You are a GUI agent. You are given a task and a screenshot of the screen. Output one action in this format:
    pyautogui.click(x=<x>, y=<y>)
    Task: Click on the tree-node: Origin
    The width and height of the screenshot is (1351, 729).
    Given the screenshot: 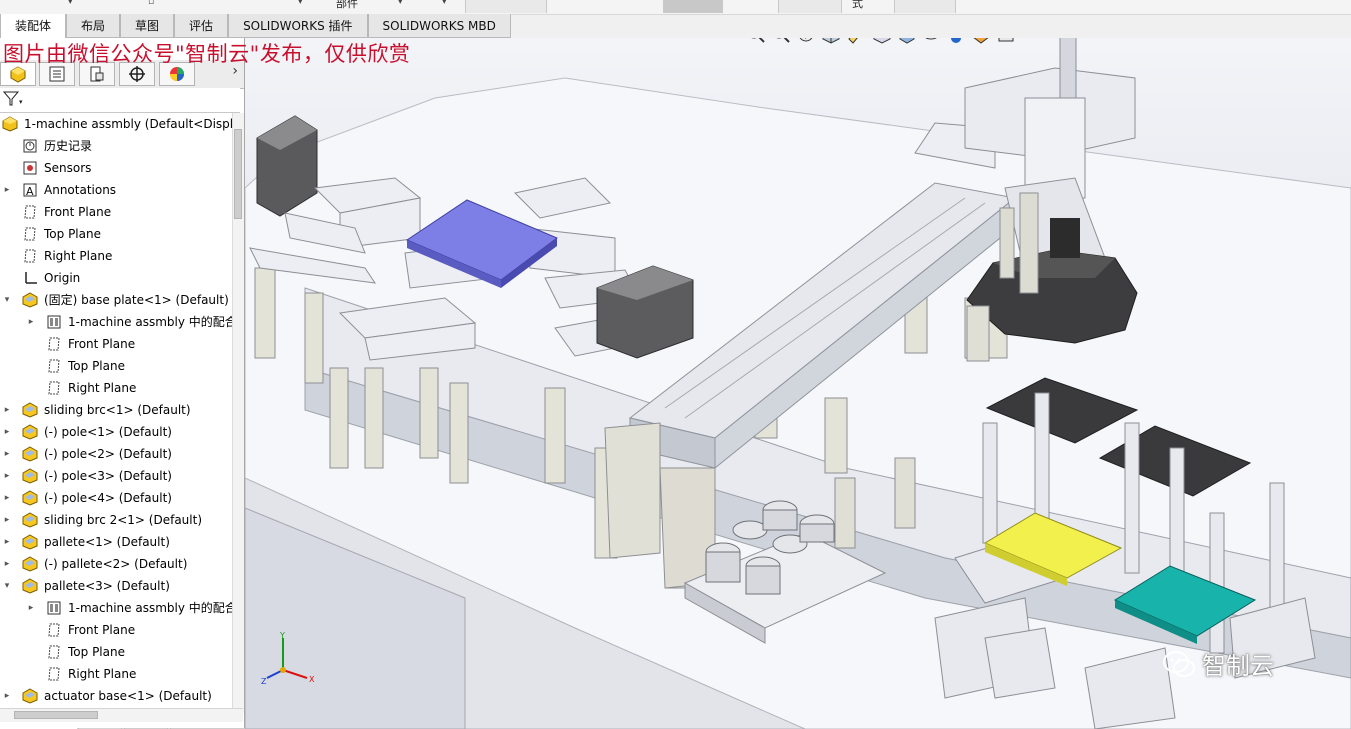 What is the action you would take?
    pyautogui.click(x=116, y=278)
    